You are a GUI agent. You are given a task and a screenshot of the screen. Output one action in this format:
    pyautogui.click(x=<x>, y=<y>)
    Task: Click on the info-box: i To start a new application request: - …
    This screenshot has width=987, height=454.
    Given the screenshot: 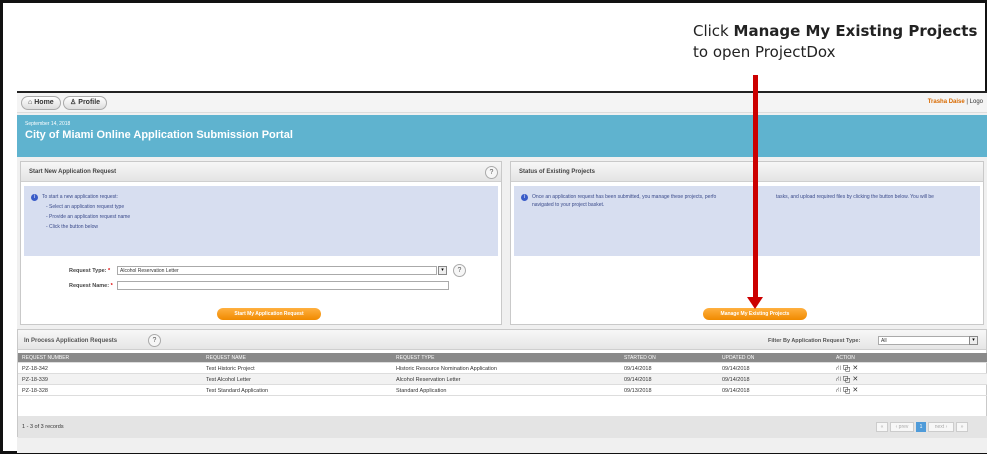 What is the action you would take?
    pyautogui.click(x=261, y=221)
    